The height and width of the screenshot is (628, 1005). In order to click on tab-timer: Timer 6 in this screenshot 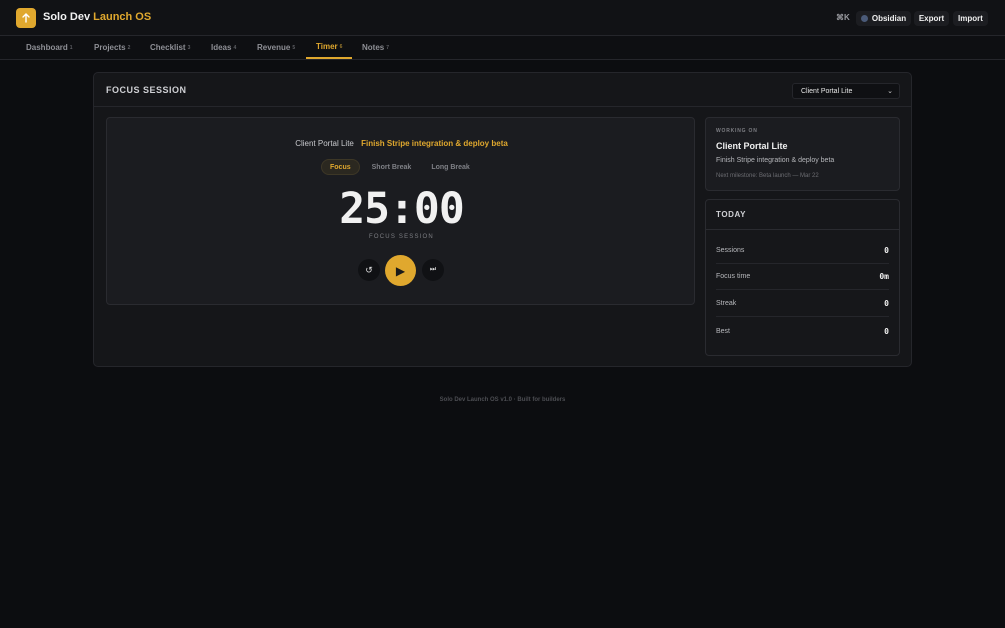, I will do `click(329, 47)`.